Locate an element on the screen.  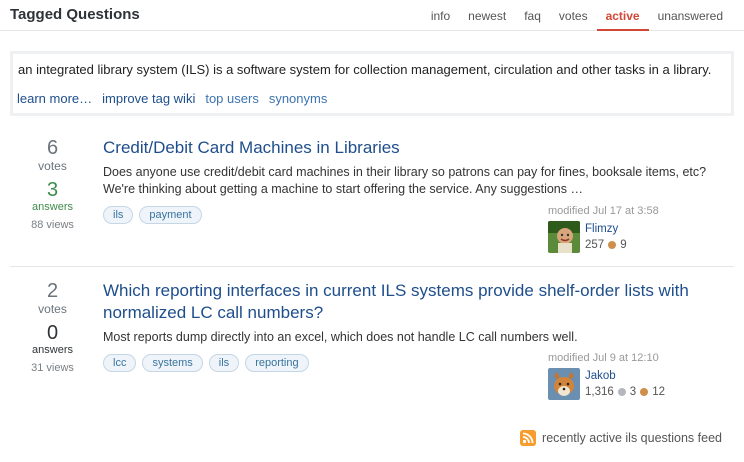
user-stats: 257 9 is located at coordinates (606, 245).